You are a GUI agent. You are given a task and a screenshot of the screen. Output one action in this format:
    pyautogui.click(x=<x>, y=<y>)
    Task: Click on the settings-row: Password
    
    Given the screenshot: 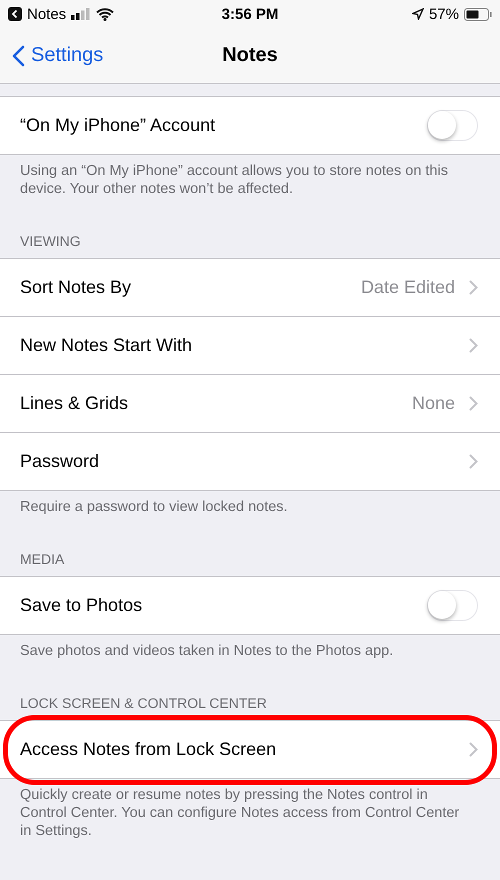 What is the action you would take?
    pyautogui.click(x=250, y=461)
    